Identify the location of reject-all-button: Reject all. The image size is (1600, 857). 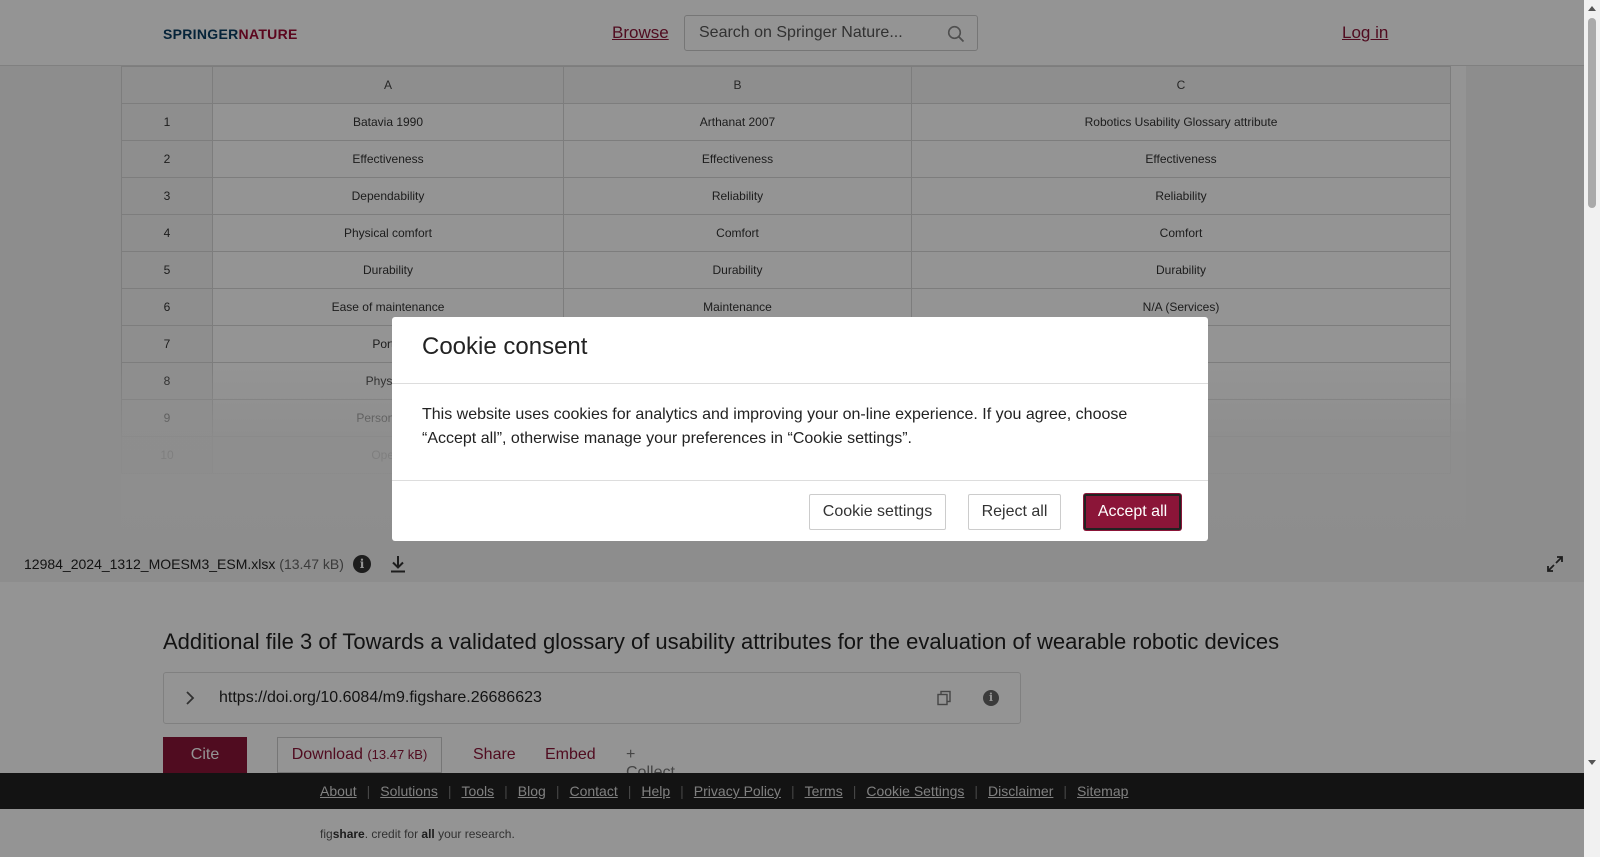
(1014, 512).